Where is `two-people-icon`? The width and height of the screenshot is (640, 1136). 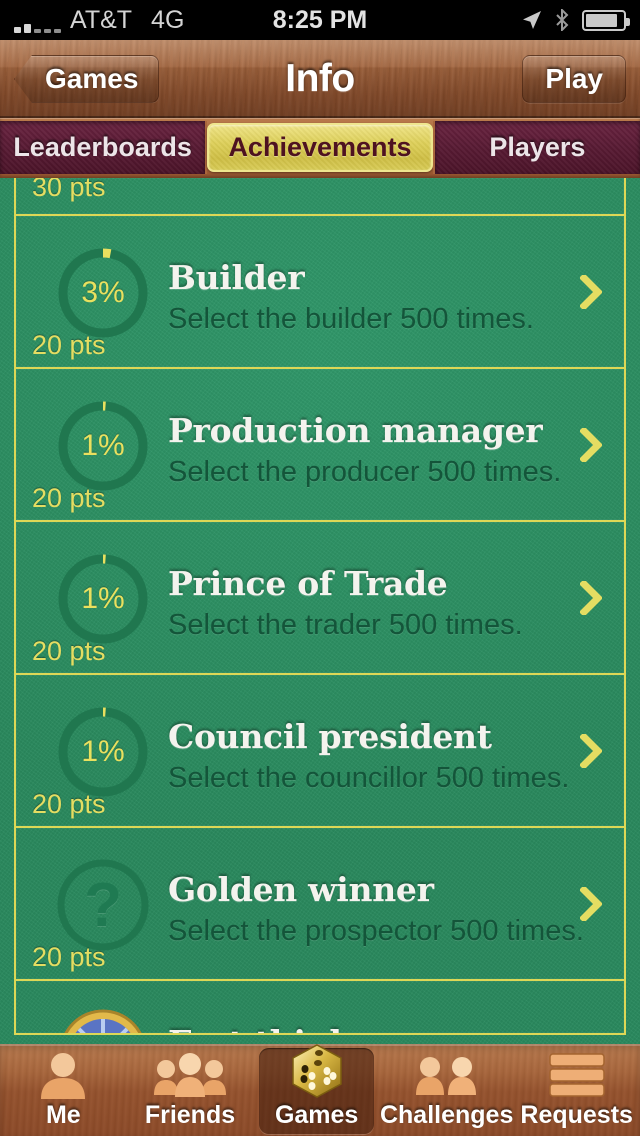 two-people-icon is located at coordinates (447, 1074).